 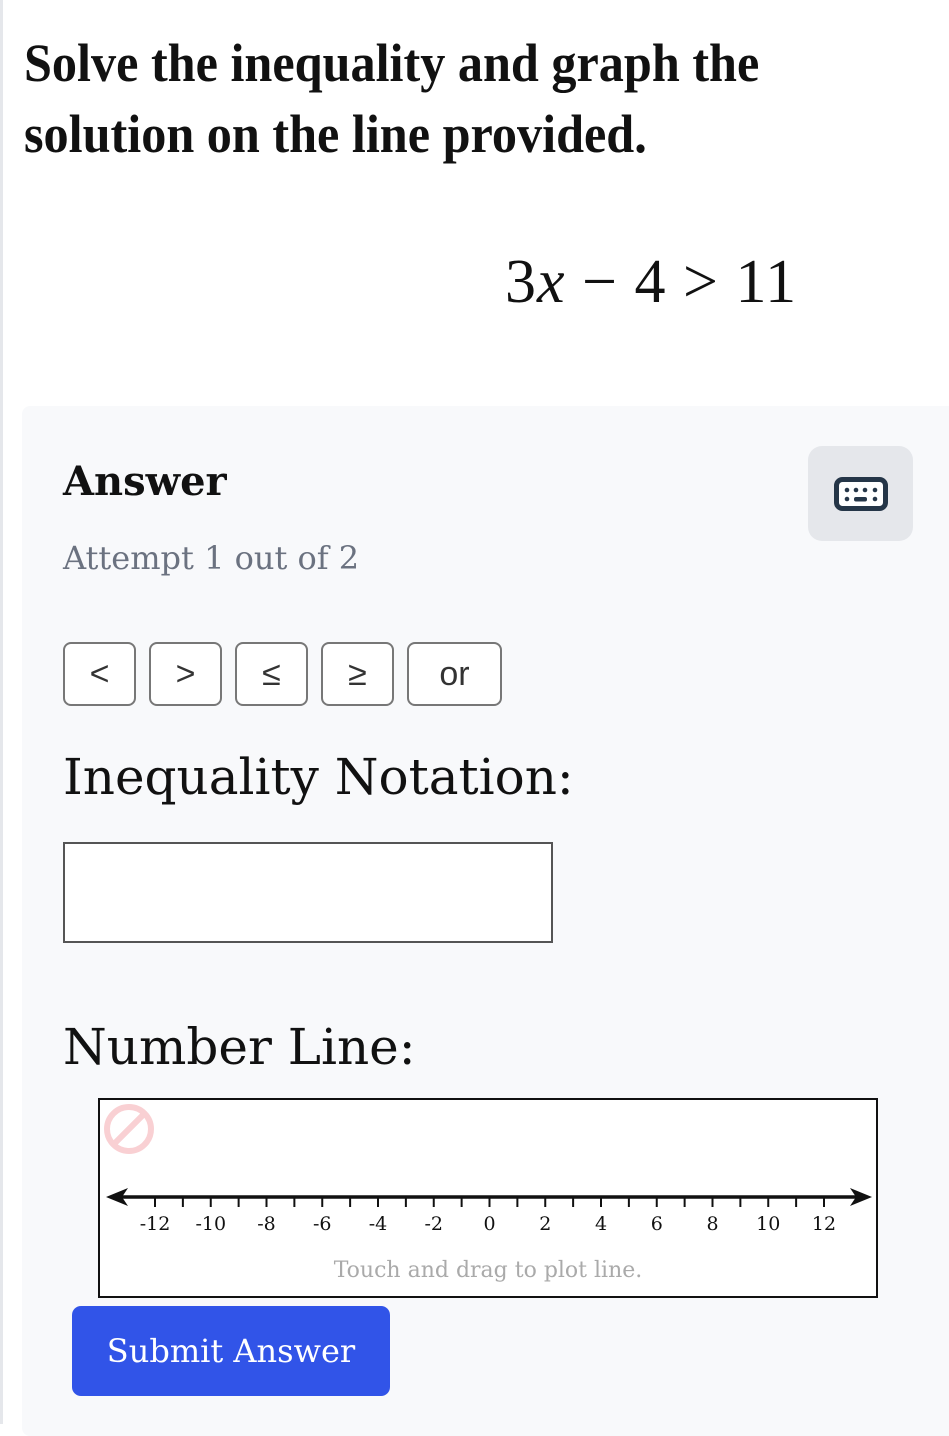 I want to click on inequality-notation-label: Inequality Notation:, so click(x=318, y=777).